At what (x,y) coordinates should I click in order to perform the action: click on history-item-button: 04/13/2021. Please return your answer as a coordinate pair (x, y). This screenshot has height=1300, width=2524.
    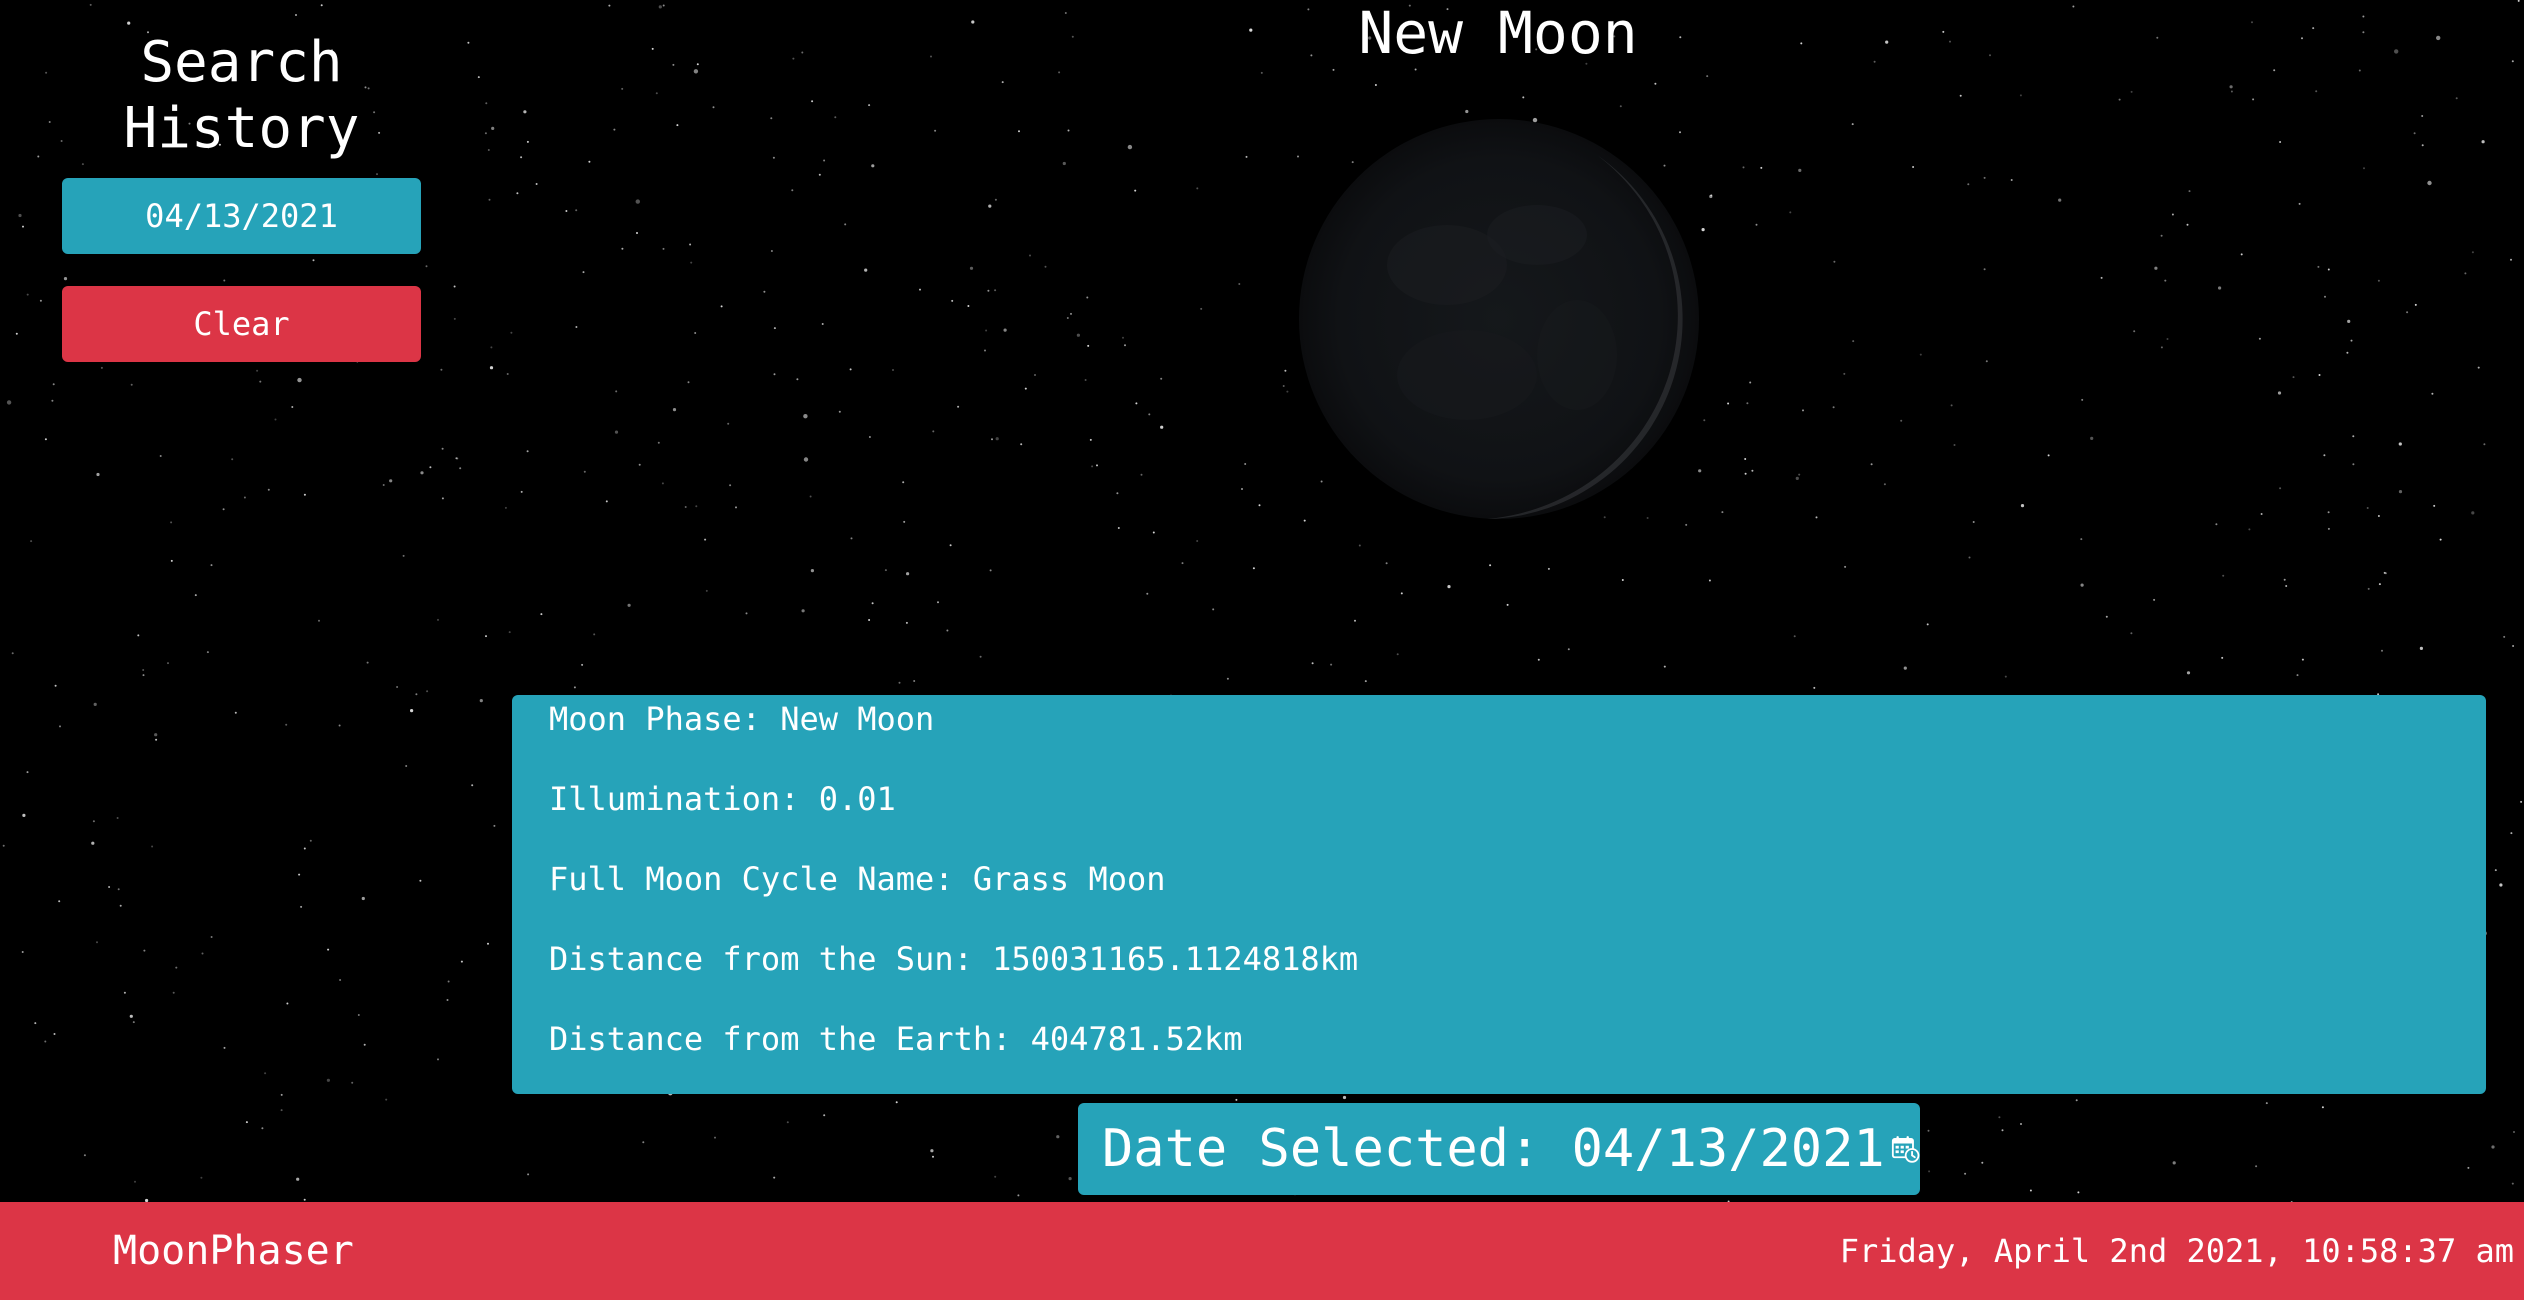
    Looking at the image, I should click on (241, 216).